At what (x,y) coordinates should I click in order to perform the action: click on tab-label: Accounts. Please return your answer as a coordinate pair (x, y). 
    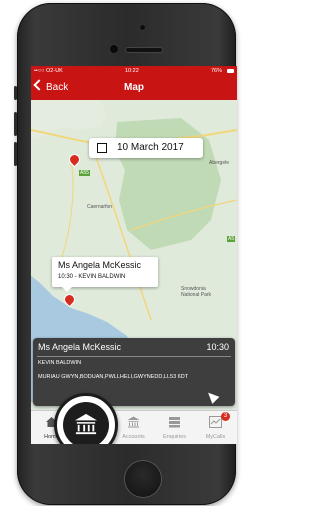
    Looking at the image, I should click on (133, 437).